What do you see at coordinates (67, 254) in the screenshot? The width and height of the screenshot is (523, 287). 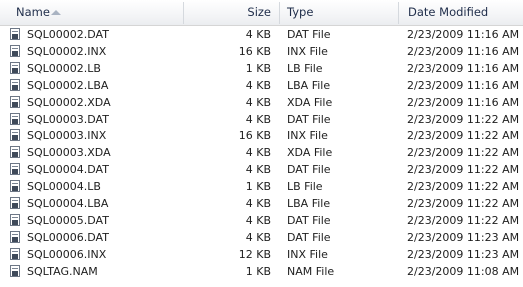 I see `file-name: SQL00006.INX` at bounding box center [67, 254].